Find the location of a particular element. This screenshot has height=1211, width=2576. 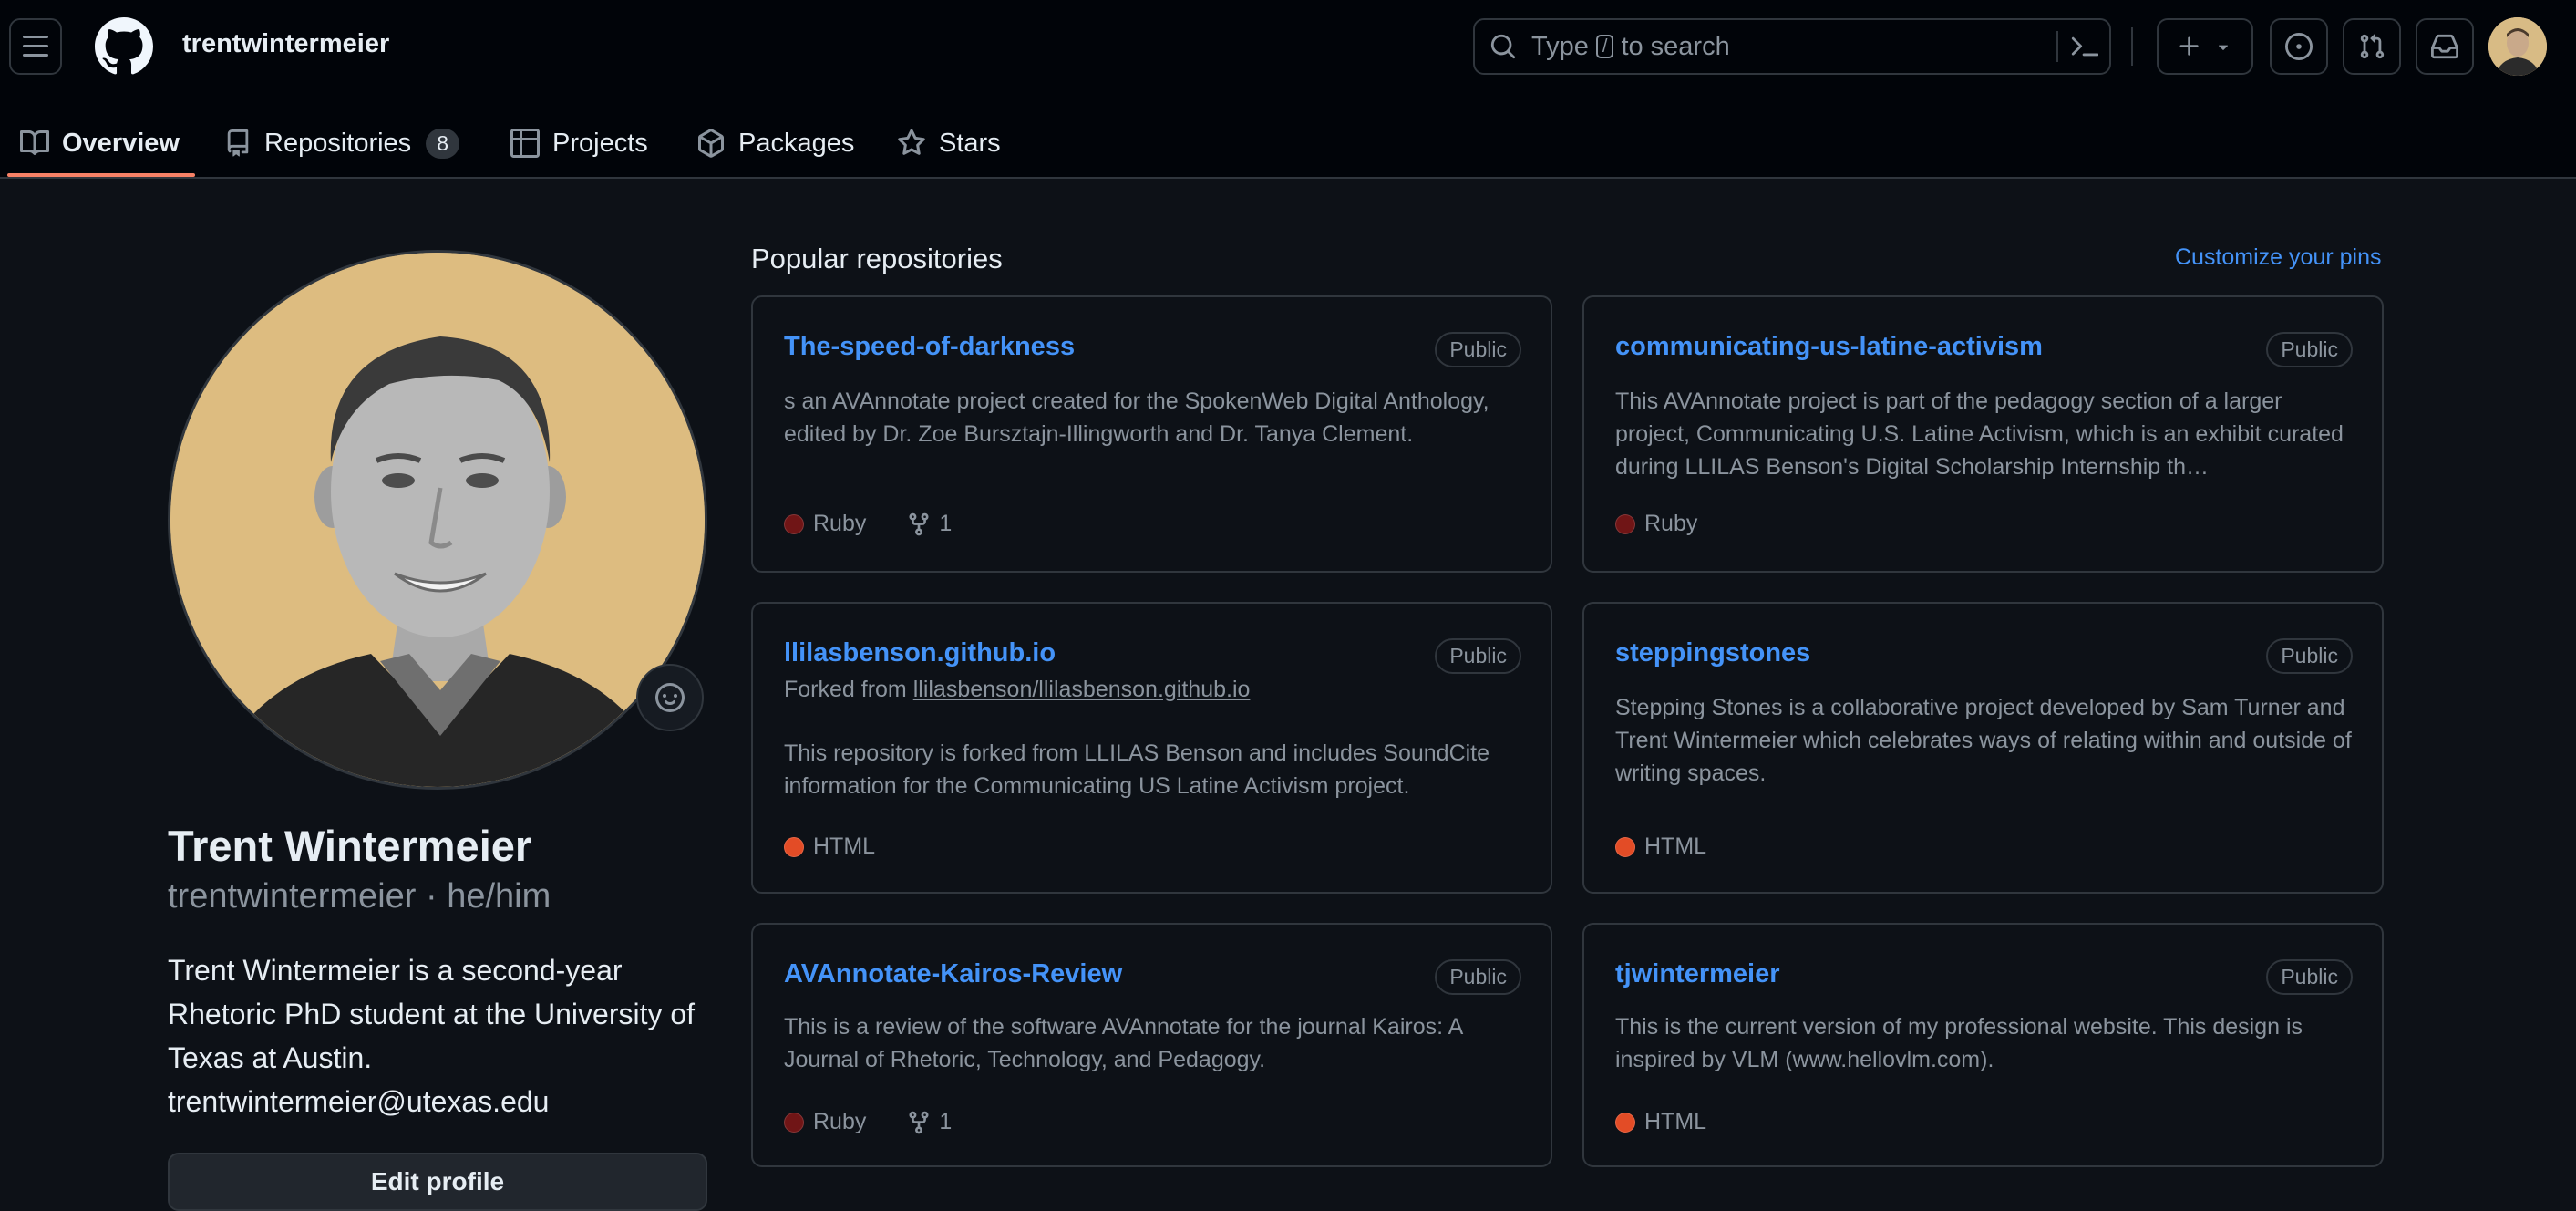

tab-label: Overview is located at coordinates (121, 143).